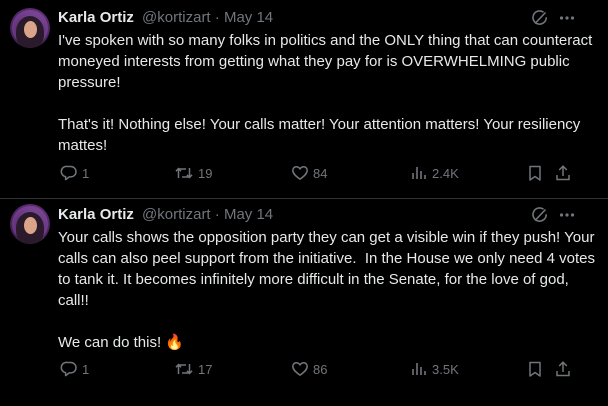 This screenshot has width=608, height=406. What do you see at coordinates (445, 173) in the screenshot?
I see `views-count: 2.4K` at bounding box center [445, 173].